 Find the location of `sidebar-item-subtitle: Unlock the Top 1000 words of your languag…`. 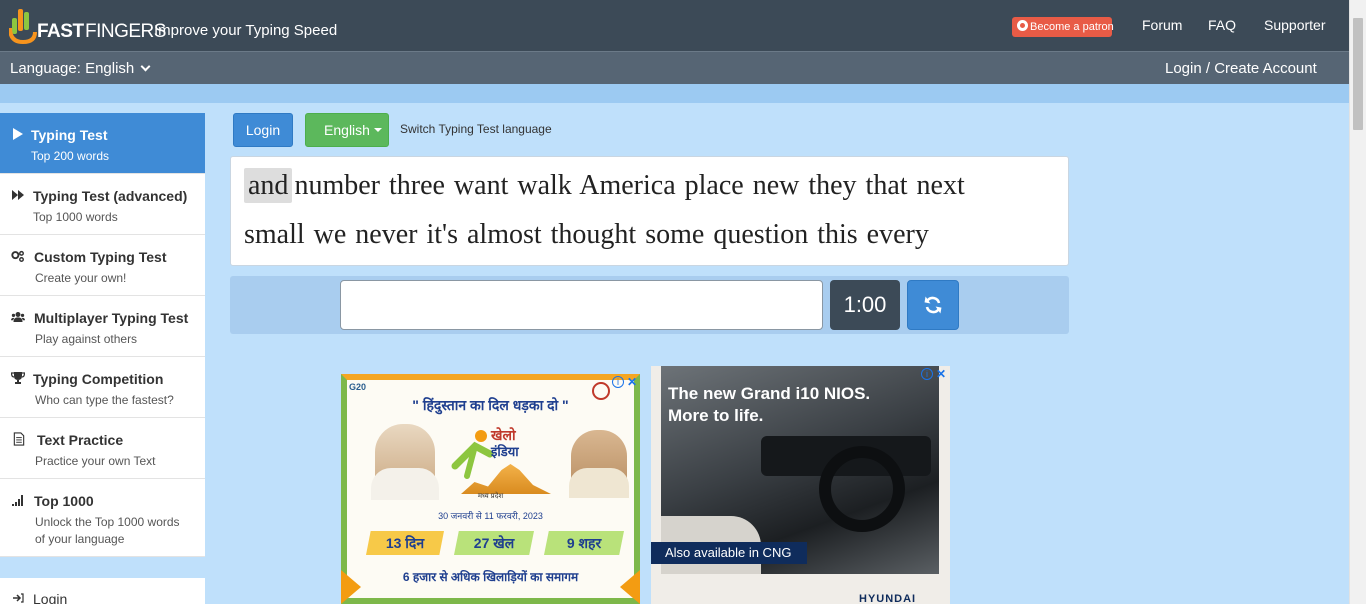

sidebar-item-subtitle: Unlock the Top 1000 words of your languag… is located at coordinates (107, 531).